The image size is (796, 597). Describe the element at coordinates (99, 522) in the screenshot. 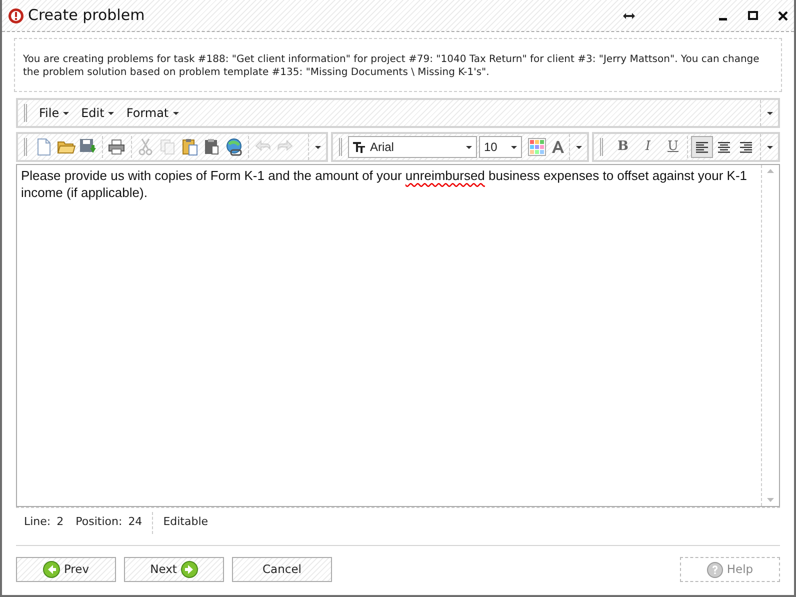

I see `position-label: Position:` at that location.